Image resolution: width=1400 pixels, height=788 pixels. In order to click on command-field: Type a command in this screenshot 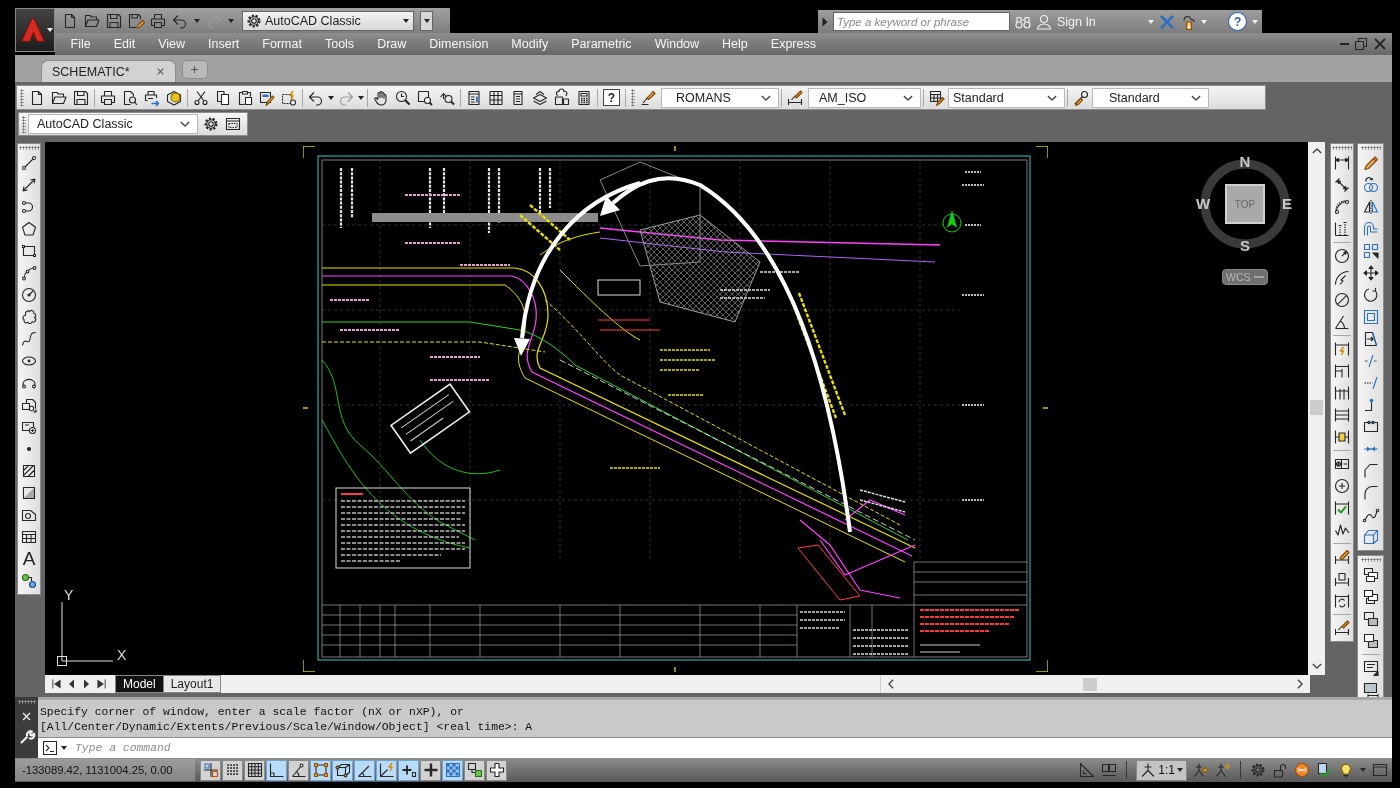, I will do `click(731, 748)`.